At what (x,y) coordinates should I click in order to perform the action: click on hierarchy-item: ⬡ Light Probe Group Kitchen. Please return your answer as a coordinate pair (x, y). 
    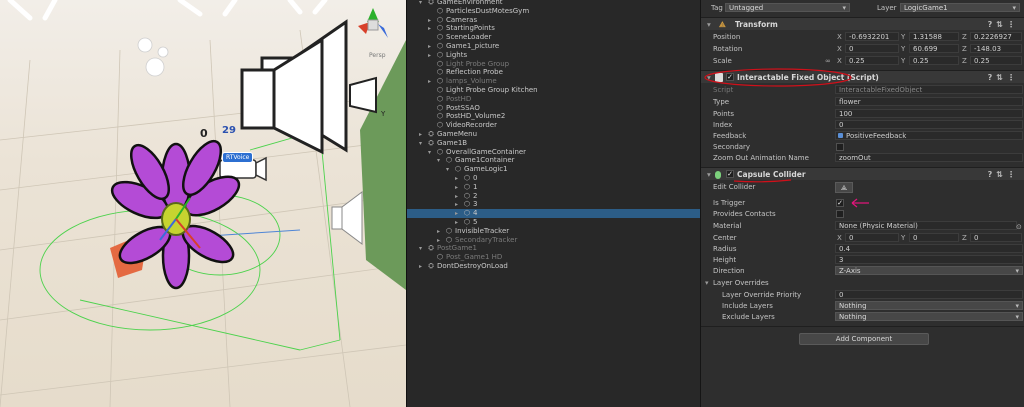
    Looking at the image, I should click on (553, 90).